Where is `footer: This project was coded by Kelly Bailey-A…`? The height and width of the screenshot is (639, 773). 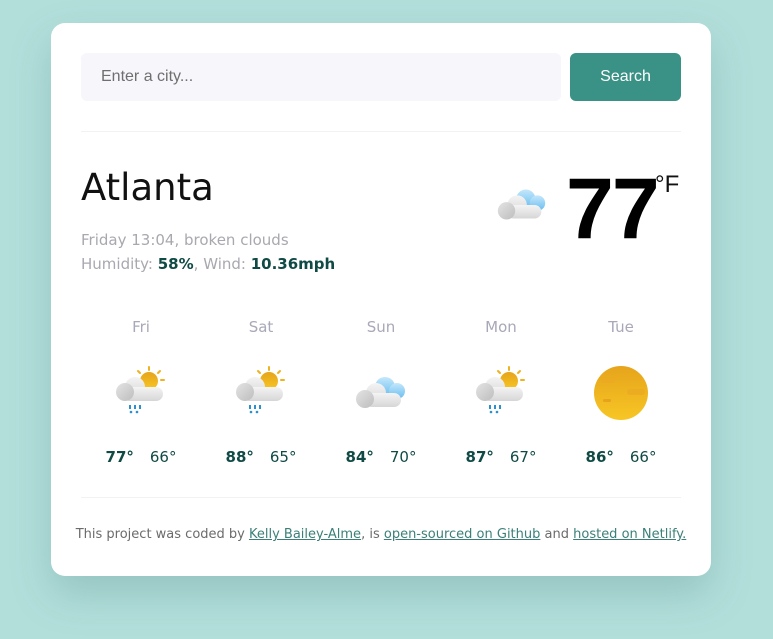 footer: This project was coded by Kelly Bailey-A… is located at coordinates (381, 534).